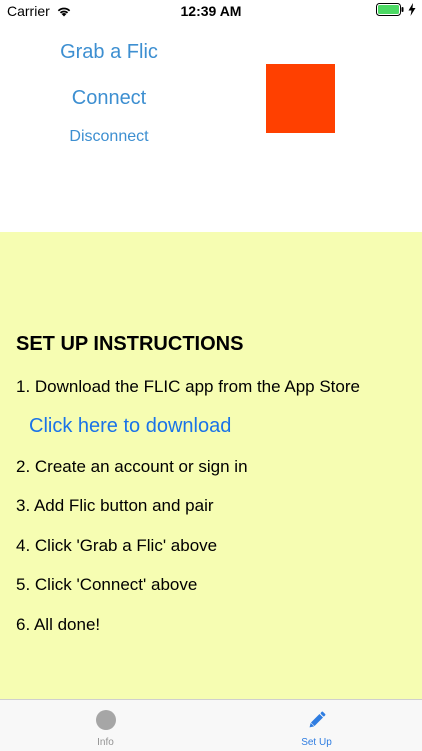  What do you see at coordinates (412, 9) in the screenshot?
I see `charging-bolt-icon` at bounding box center [412, 9].